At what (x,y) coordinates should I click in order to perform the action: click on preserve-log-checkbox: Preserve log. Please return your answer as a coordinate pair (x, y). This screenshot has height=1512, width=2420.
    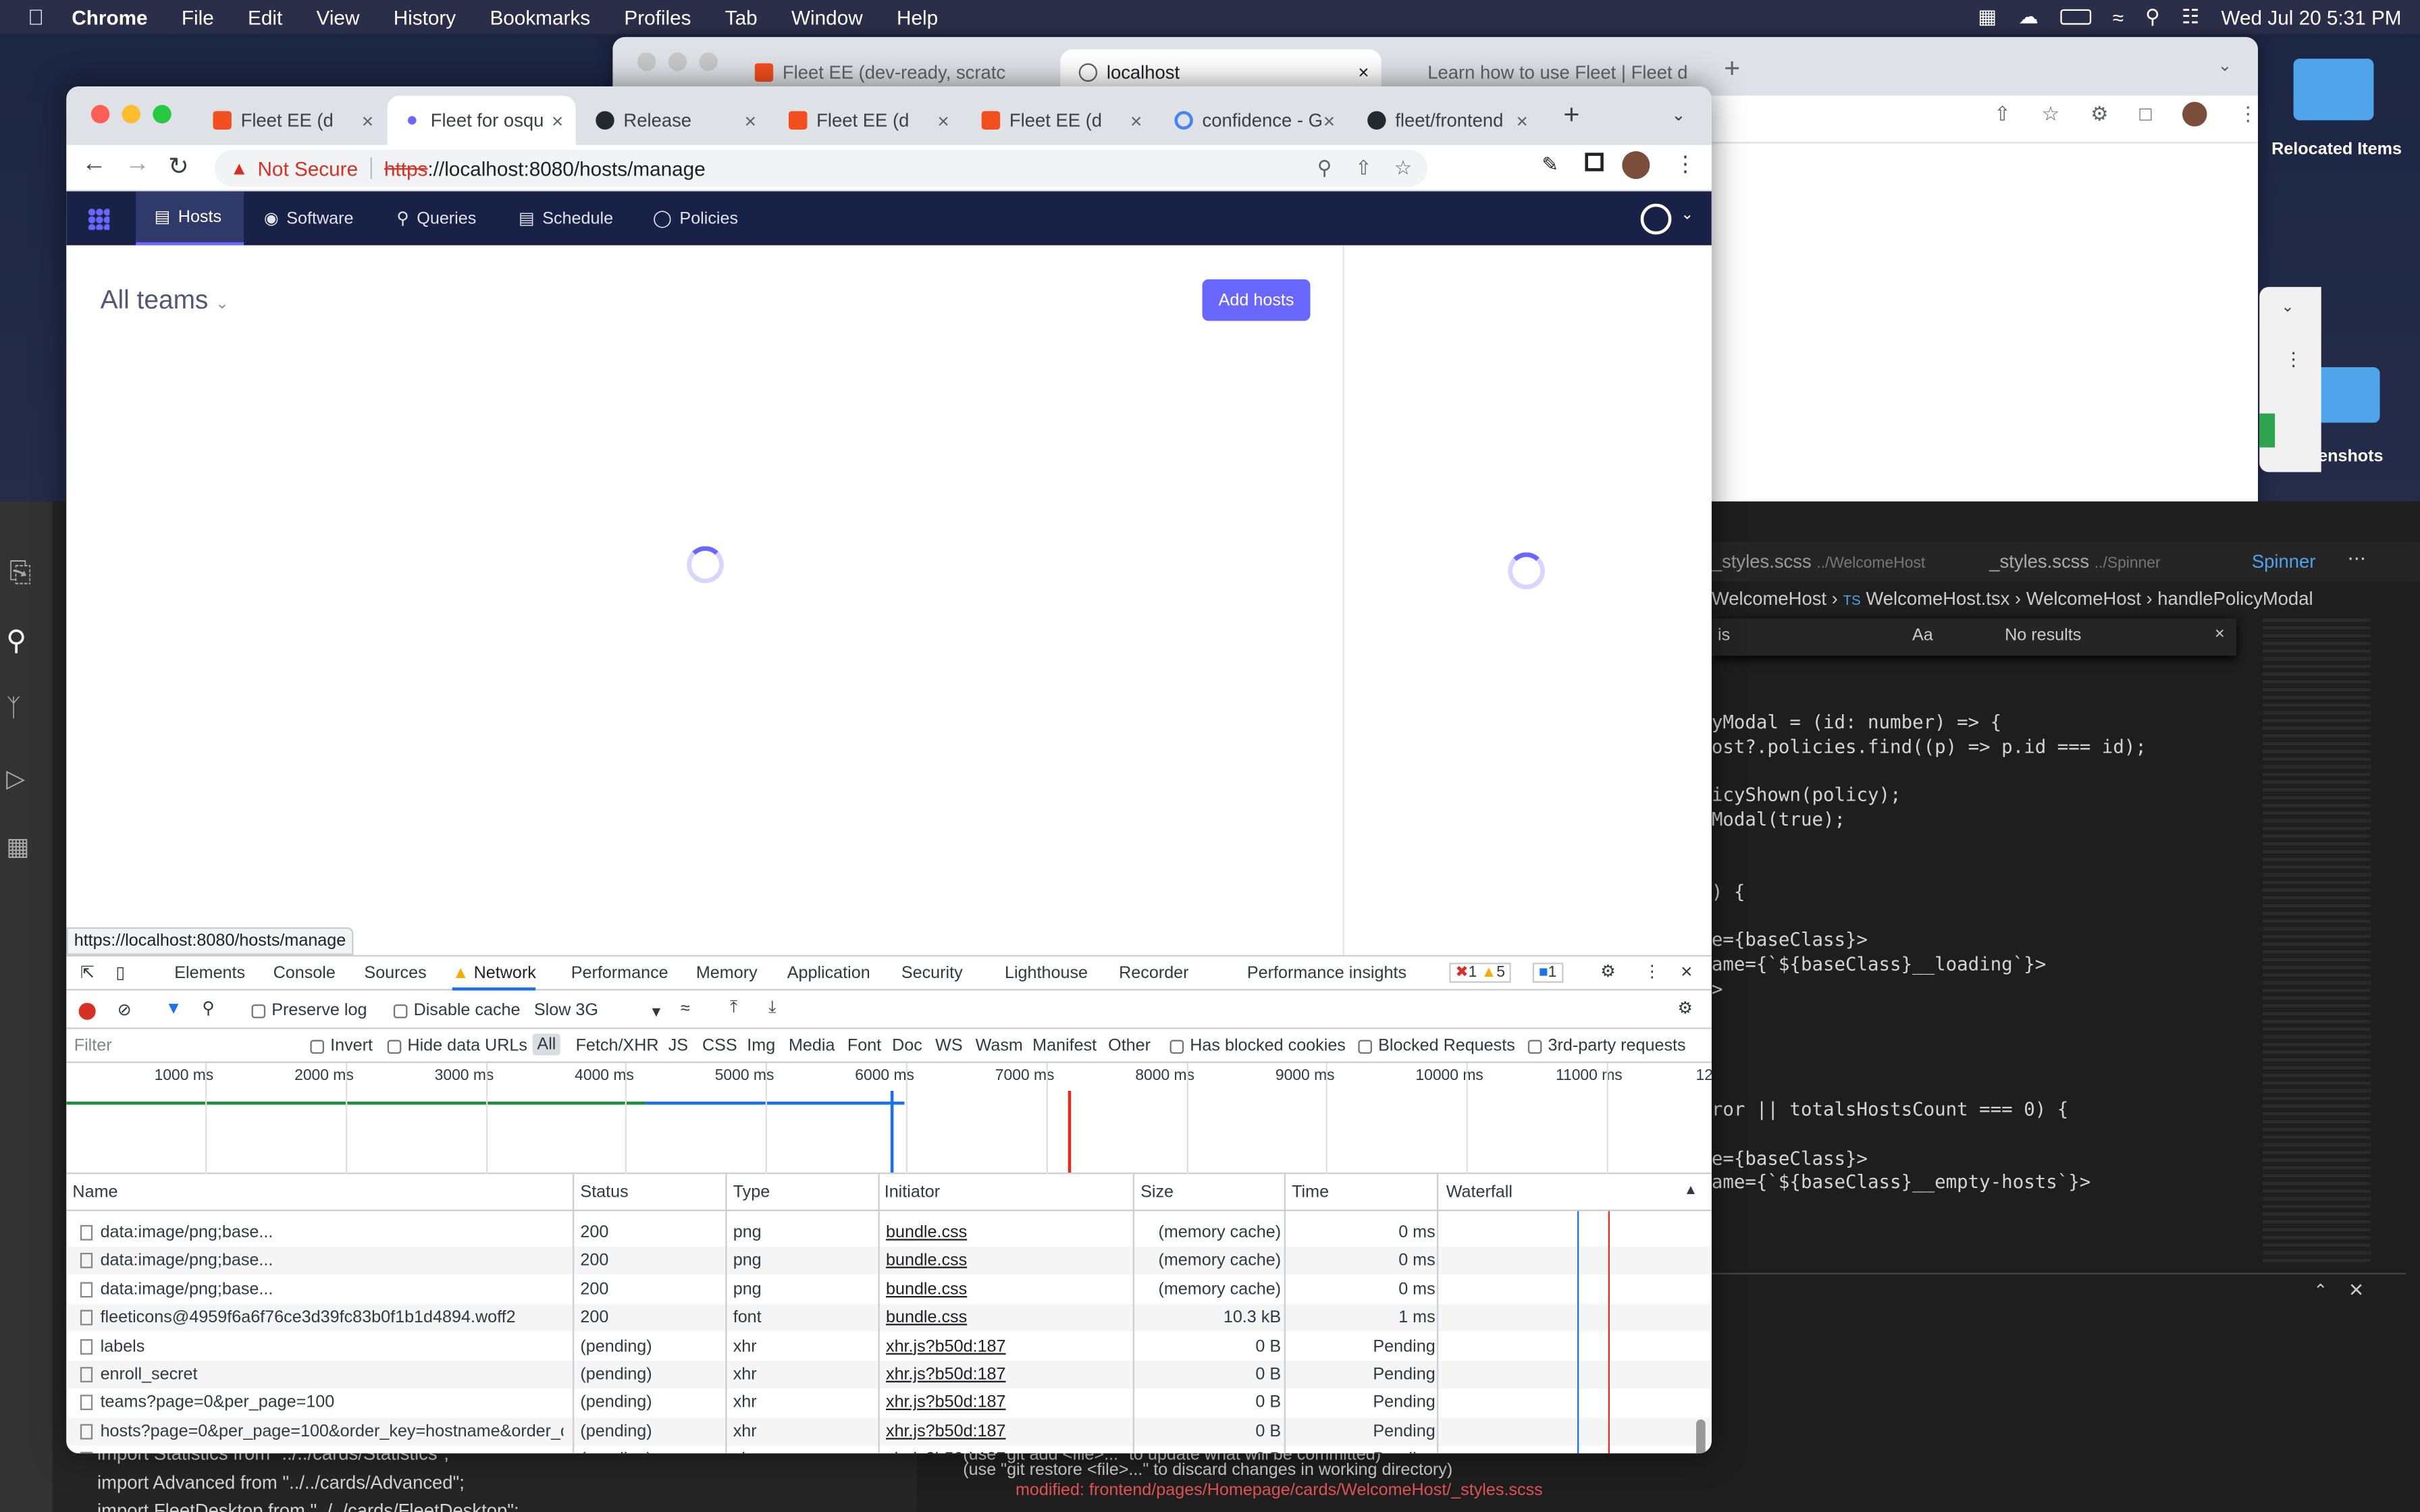
    Looking at the image, I should click on (309, 1010).